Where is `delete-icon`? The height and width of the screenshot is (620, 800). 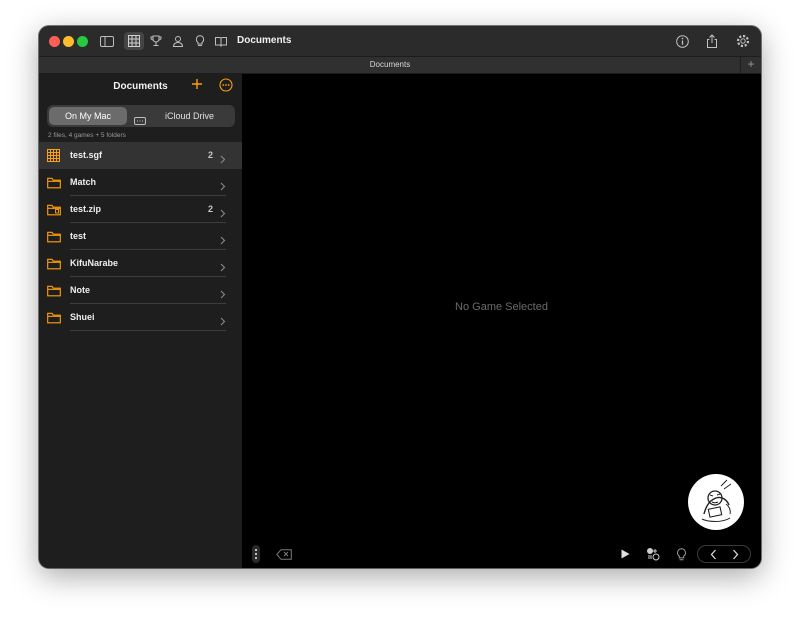
delete-icon is located at coordinates (284, 554).